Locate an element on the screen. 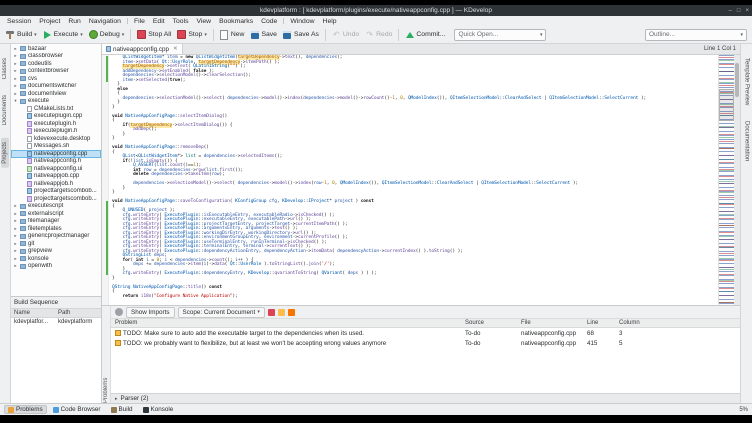  tree-item-messages-sh: Messages.sh is located at coordinates (56, 147).